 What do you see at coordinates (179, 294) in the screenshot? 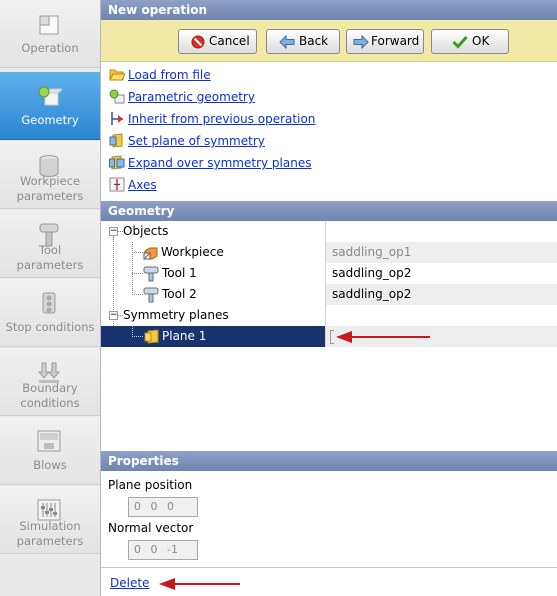
I see `tree-label-tool-2: Tool 2` at bounding box center [179, 294].